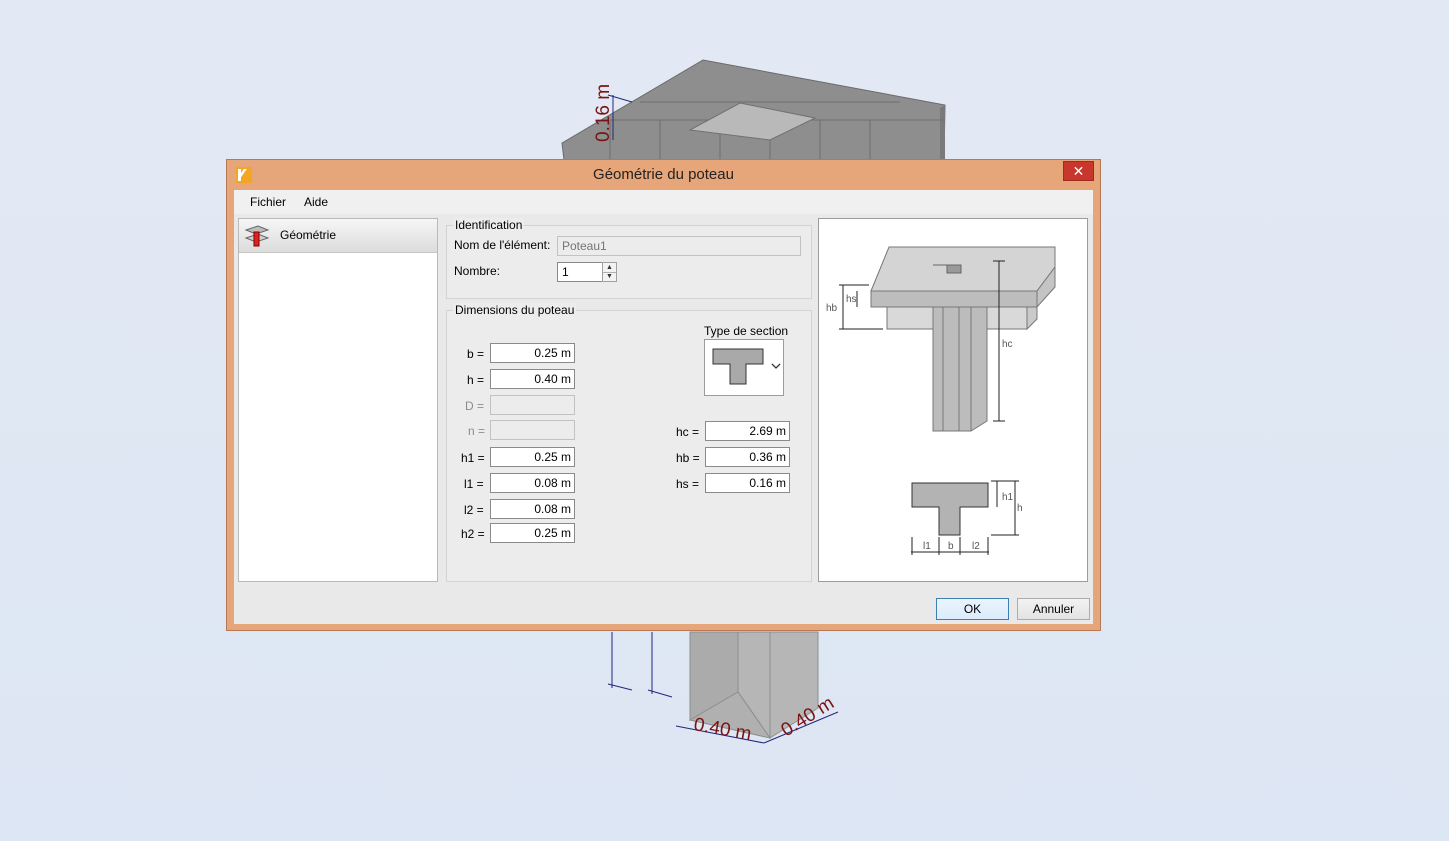 The image size is (1449, 841). Describe the element at coordinates (663, 202) in the screenshot. I see `menu-bar: Fichier Aide` at that location.